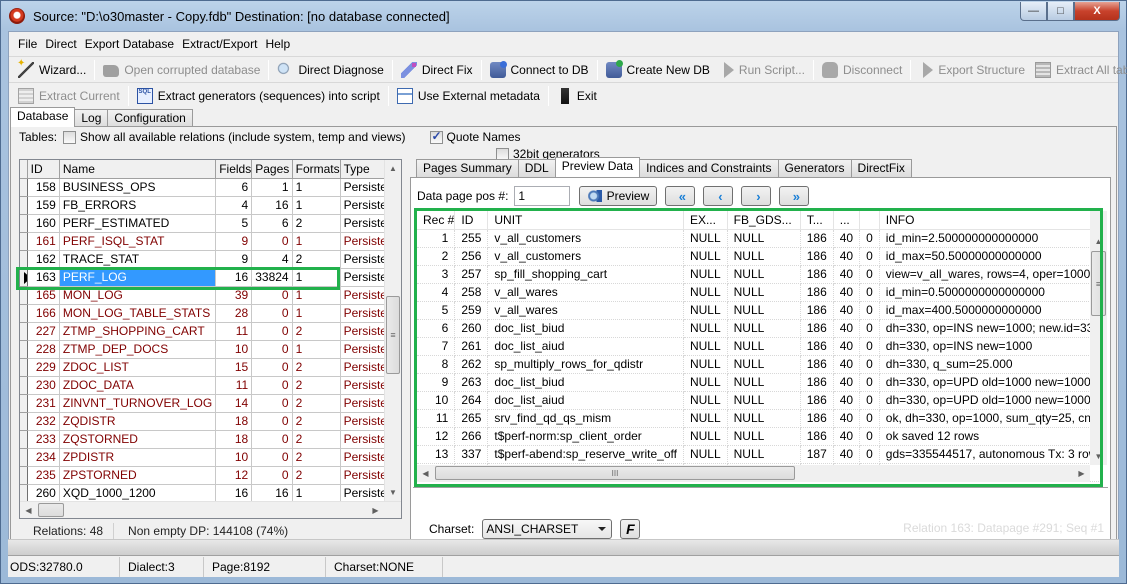 The width and height of the screenshot is (1127, 584). What do you see at coordinates (210, 205) in the screenshot?
I see `relation-row: 159 FB_ERRORS 4 16 1 Persistent` at bounding box center [210, 205].